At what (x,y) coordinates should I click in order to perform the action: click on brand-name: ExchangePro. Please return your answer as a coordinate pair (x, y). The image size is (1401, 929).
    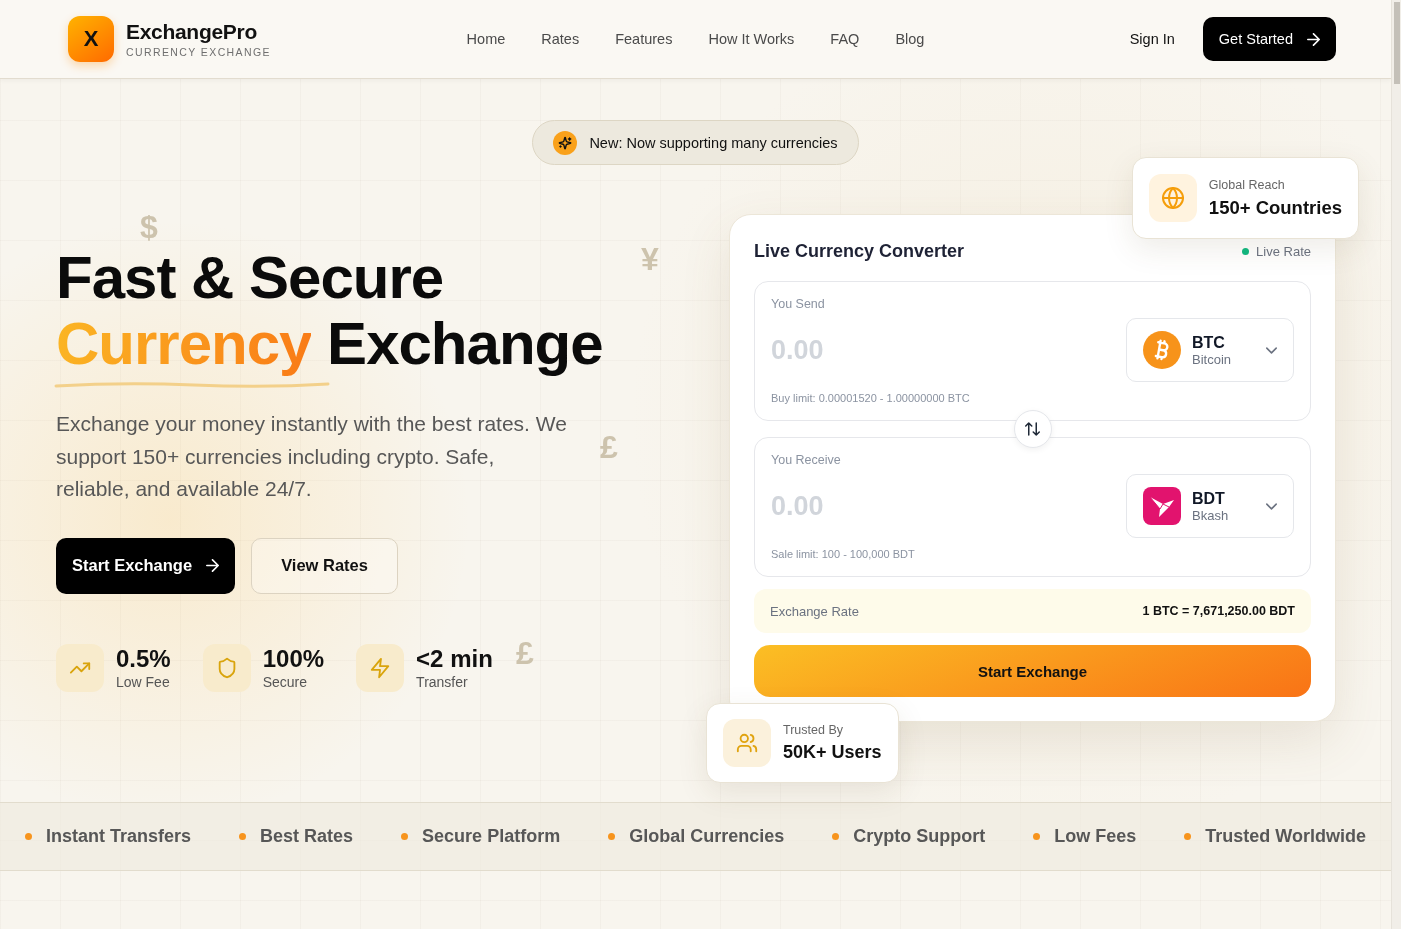
    Looking at the image, I should click on (192, 31).